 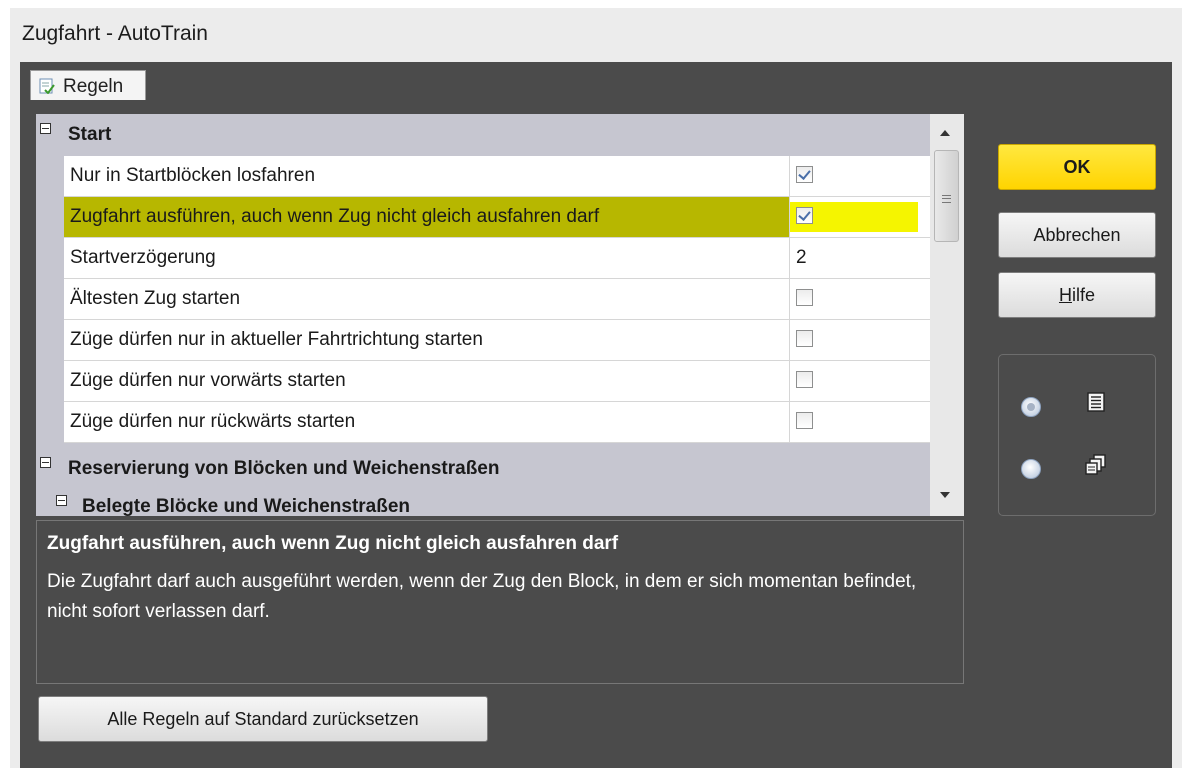 I want to click on scroll-down-arrow-icon, so click(x=945, y=495).